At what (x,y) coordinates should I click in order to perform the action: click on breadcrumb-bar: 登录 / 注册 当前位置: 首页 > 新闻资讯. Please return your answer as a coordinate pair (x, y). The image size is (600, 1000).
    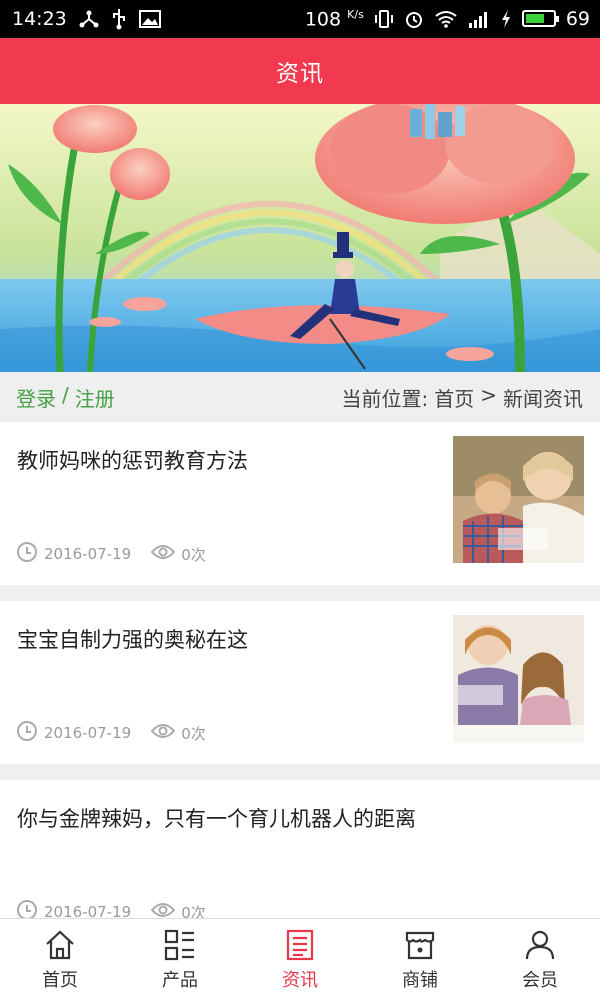
    Looking at the image, I should click on (300, 397).